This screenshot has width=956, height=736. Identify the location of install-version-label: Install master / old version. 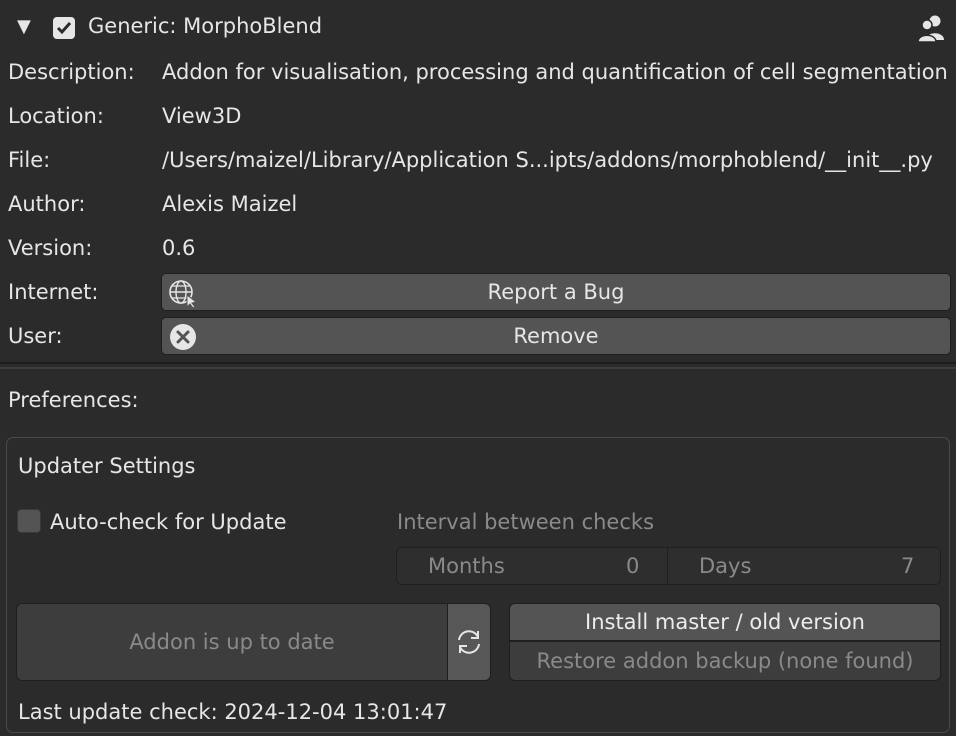
(725, 622).